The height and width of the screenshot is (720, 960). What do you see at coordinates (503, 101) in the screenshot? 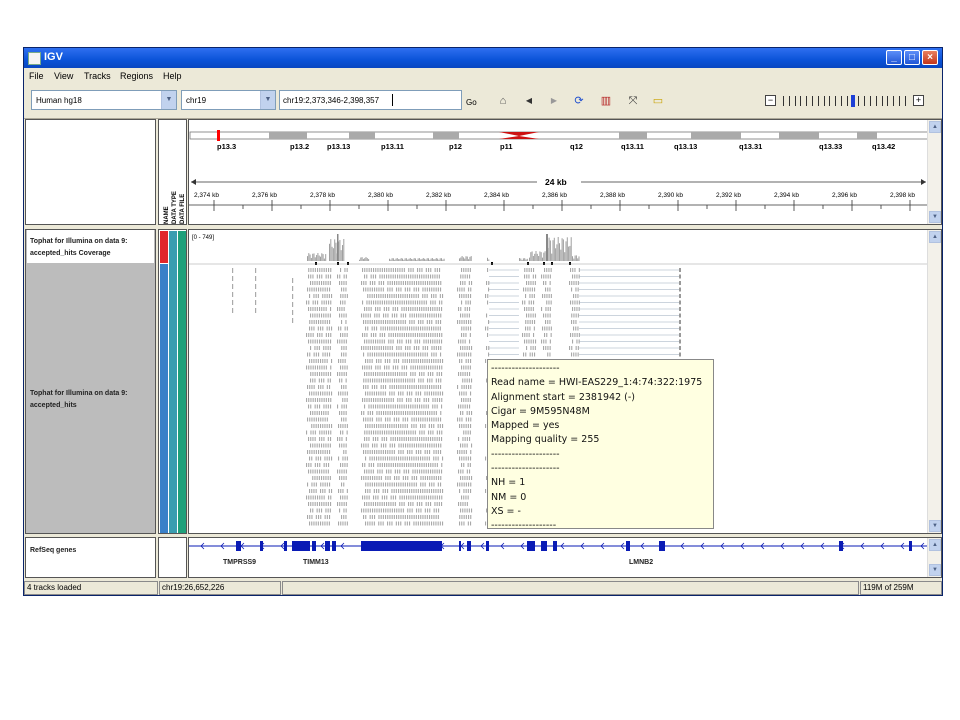
I see `home-icon: ⌂` at bounding box center [503, 101].